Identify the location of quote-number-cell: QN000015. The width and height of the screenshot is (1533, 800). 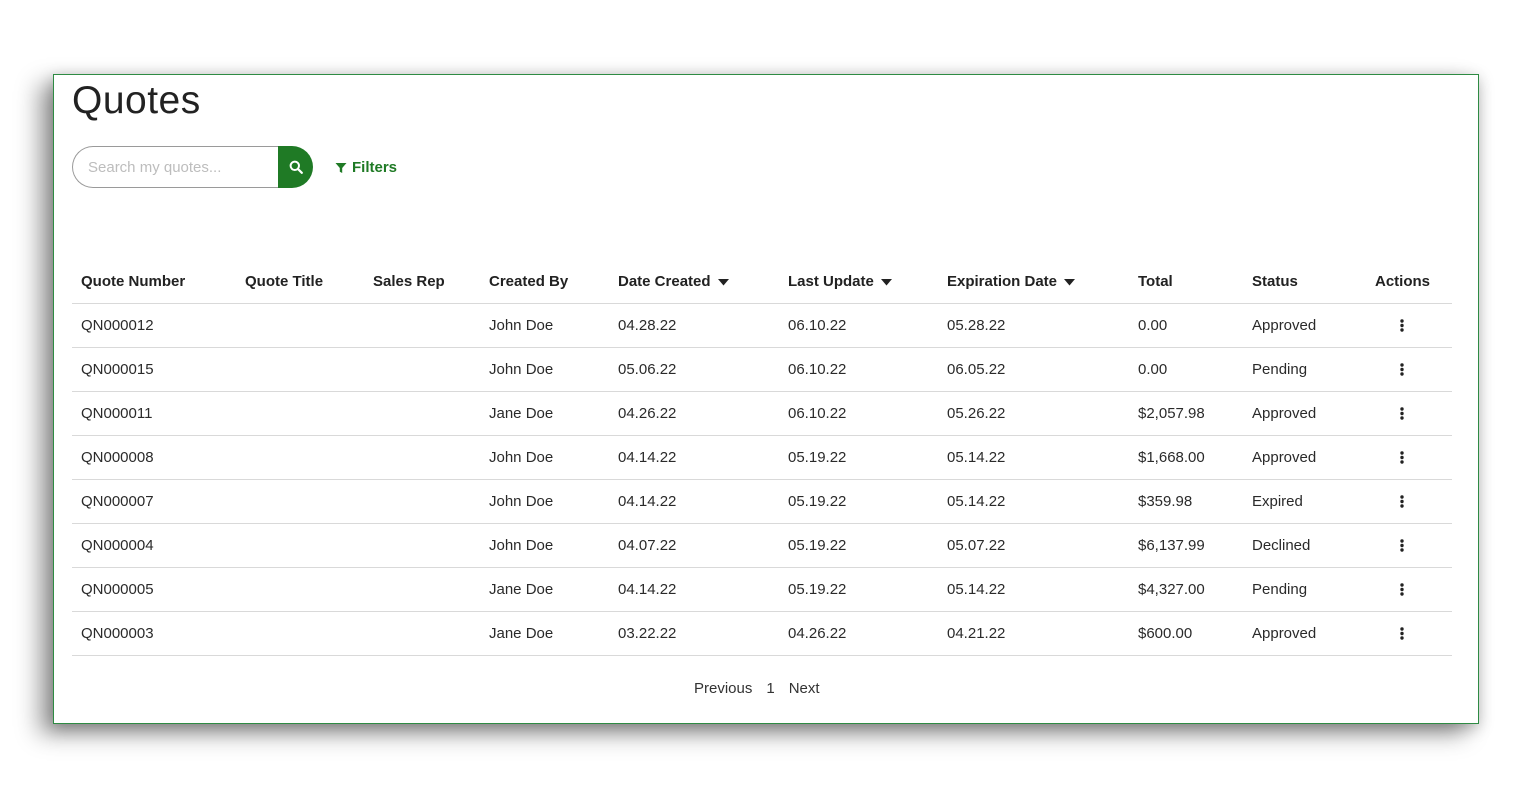
(117, 369).